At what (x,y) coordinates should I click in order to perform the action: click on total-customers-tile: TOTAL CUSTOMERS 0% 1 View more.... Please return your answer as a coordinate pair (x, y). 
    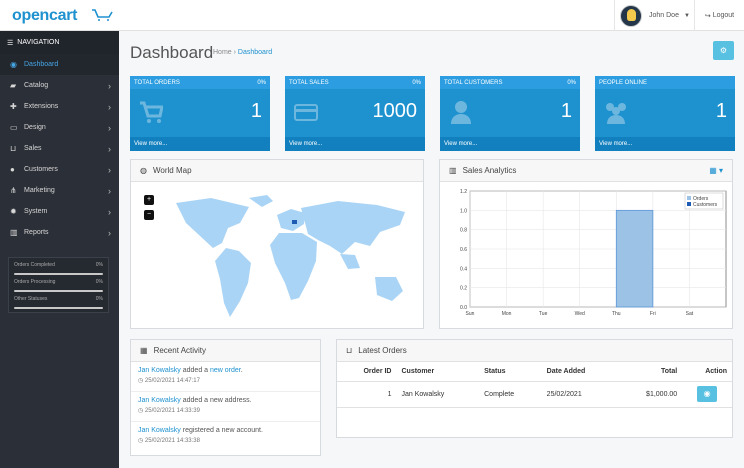
    Looking at the image, I should click on (510, 113).